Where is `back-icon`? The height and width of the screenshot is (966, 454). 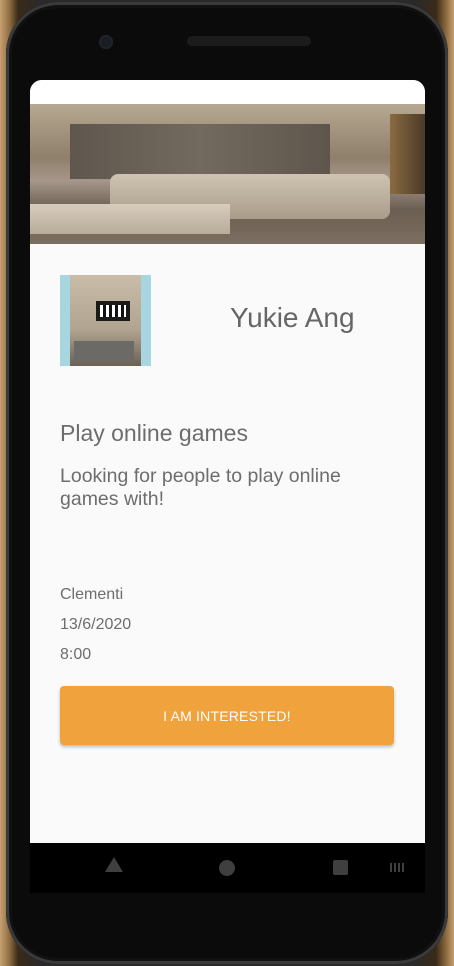 back-icon is located at coordinates (114, 864).